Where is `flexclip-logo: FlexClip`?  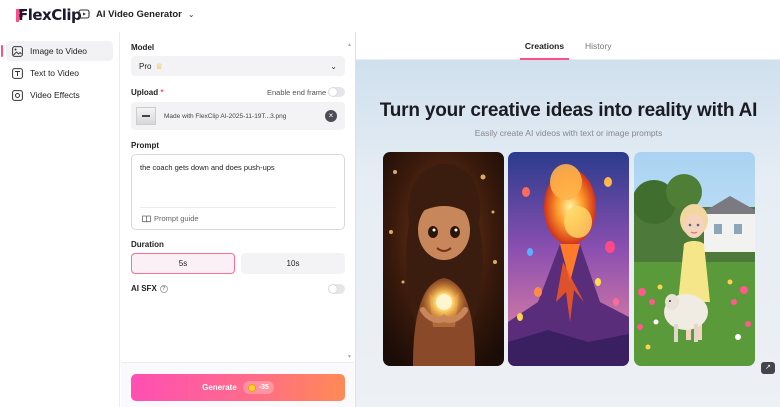 flexclip-logo: FlexClip is located at coordinates (48, 15).